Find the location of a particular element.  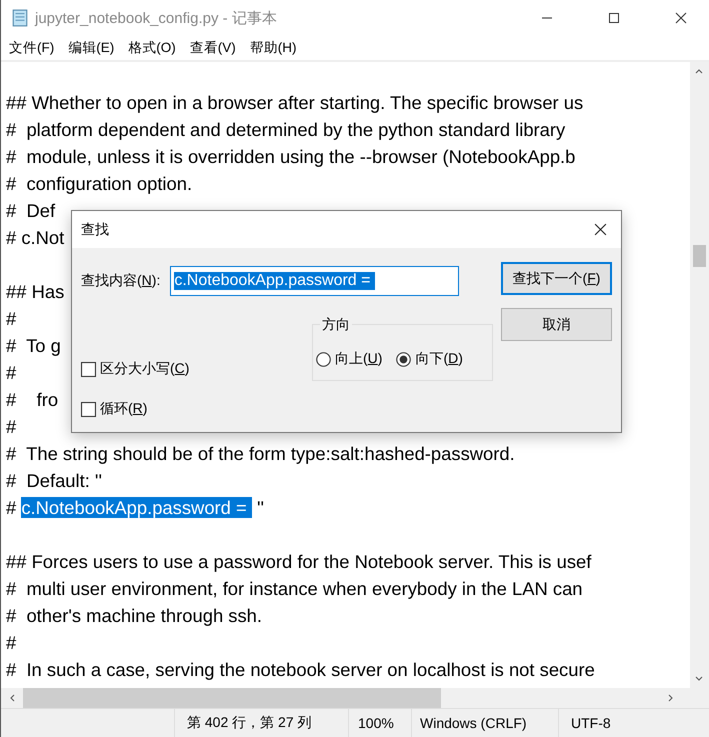

menu-item: 查看(V) is located at coordinates (213, 48).